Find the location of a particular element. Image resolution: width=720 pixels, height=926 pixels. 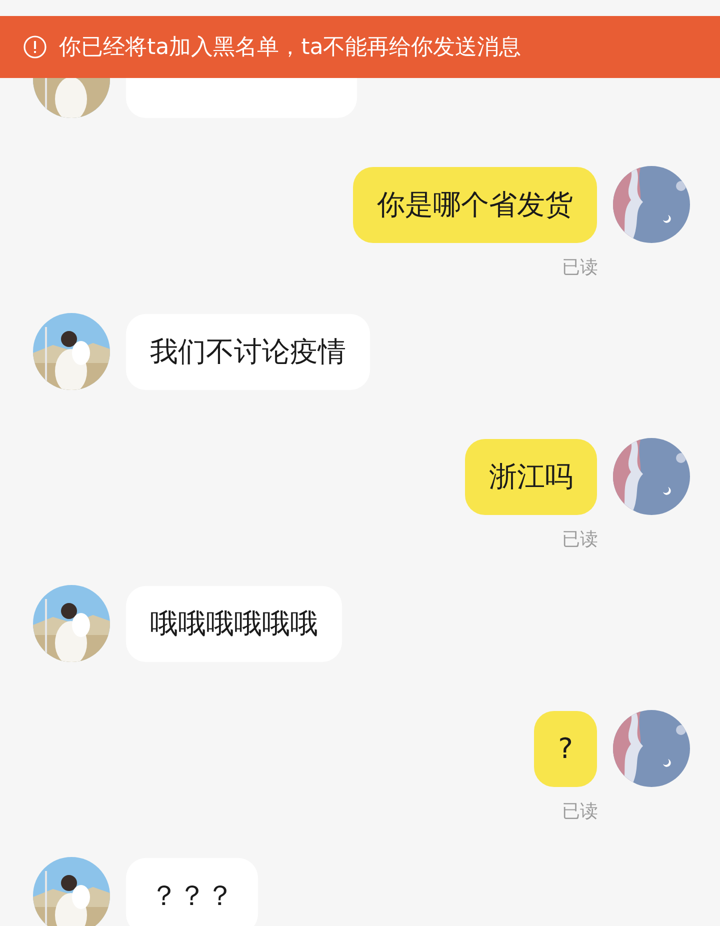

message-bubble: 浙江吗 is located at coordinates (531, 476).